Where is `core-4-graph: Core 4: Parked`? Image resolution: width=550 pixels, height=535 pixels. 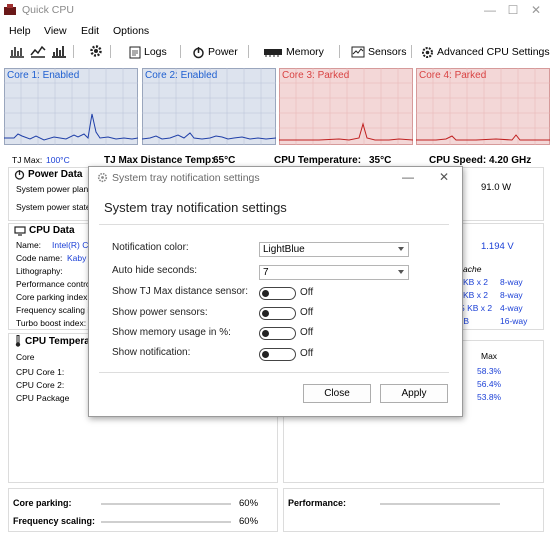 core-4-graph: Core 4: Parked is located at coordinates (483, 106).